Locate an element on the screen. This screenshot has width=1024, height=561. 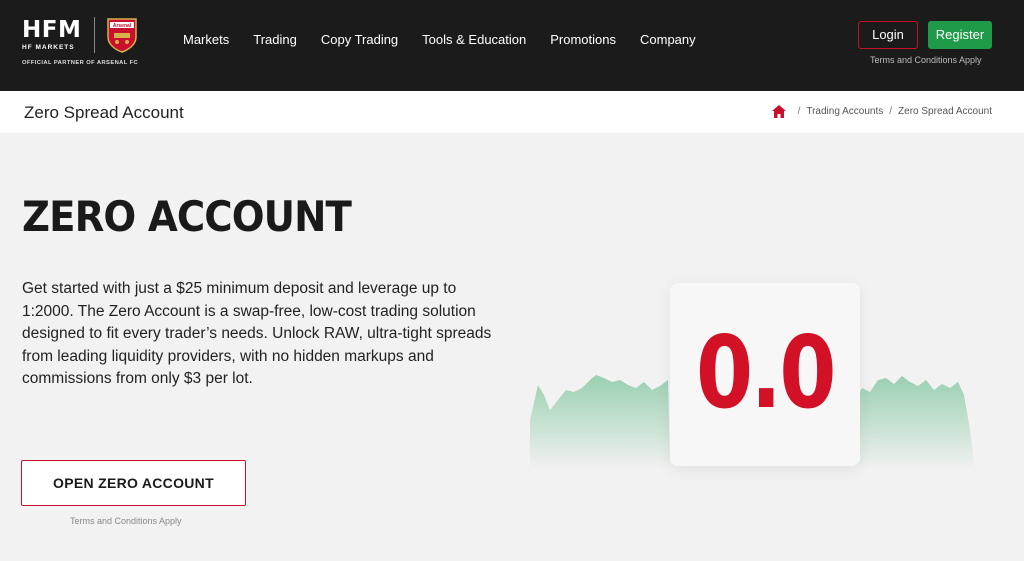
nav-markets: Markets is located at coordinates (206, 39).